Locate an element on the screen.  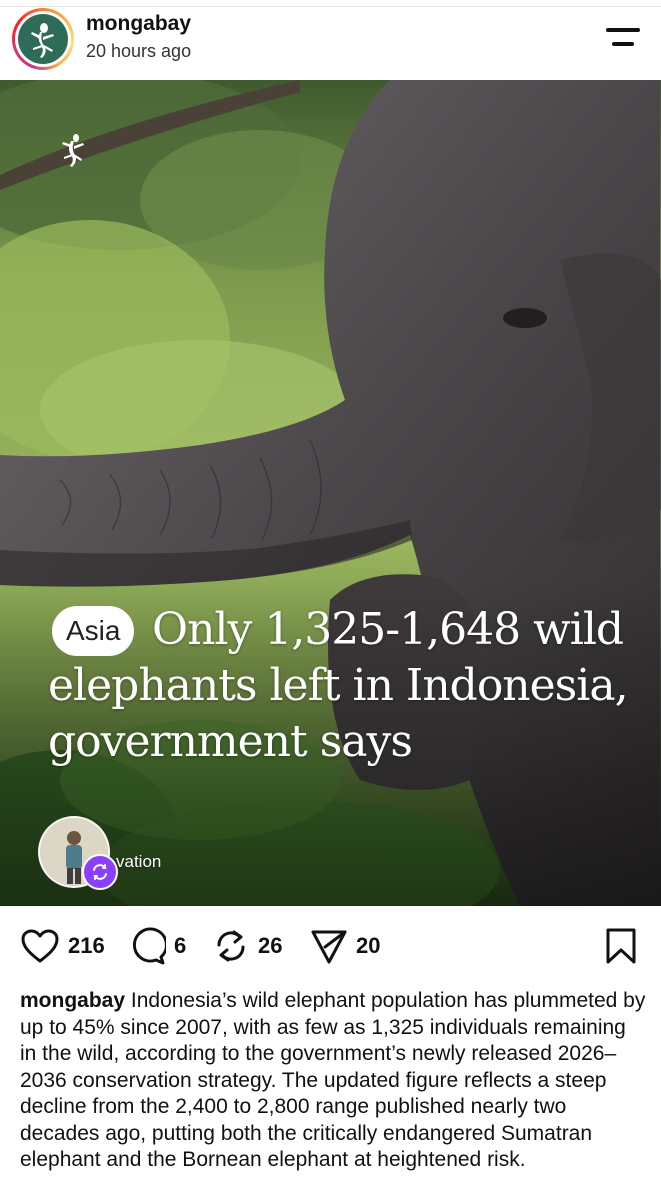
avatar is located at coordinates (43, 39).